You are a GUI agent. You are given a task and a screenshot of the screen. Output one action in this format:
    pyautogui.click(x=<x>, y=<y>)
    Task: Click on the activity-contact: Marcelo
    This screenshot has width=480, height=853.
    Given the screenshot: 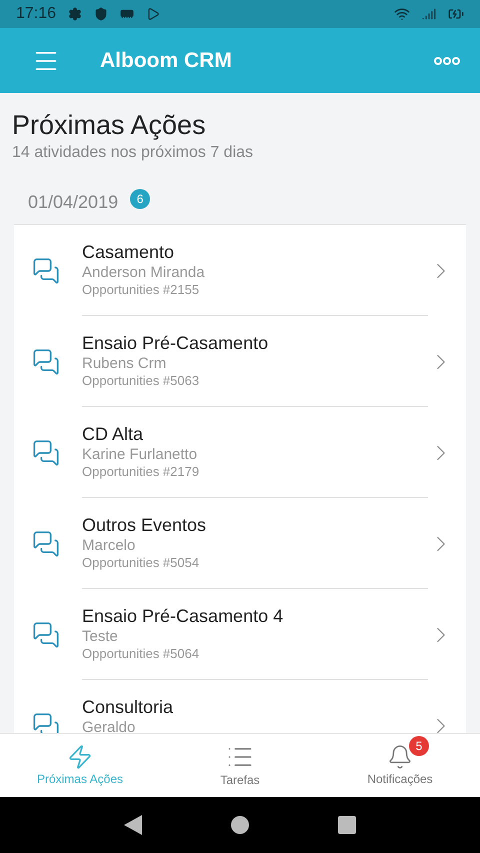 What is the action you would take?
    pyautogui.click(x=109, y=546)
    